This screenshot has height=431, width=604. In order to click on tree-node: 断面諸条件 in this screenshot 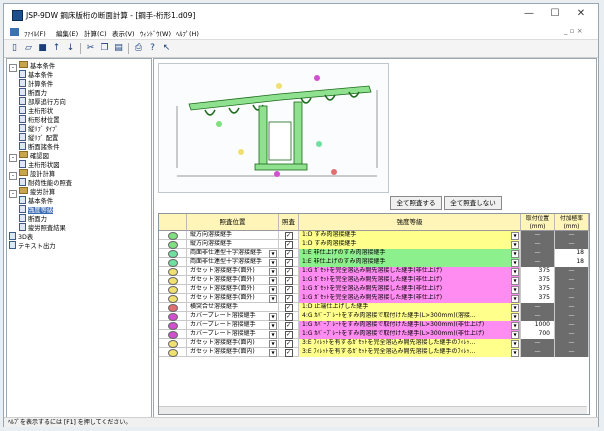, I will do `click(39, 146)`.